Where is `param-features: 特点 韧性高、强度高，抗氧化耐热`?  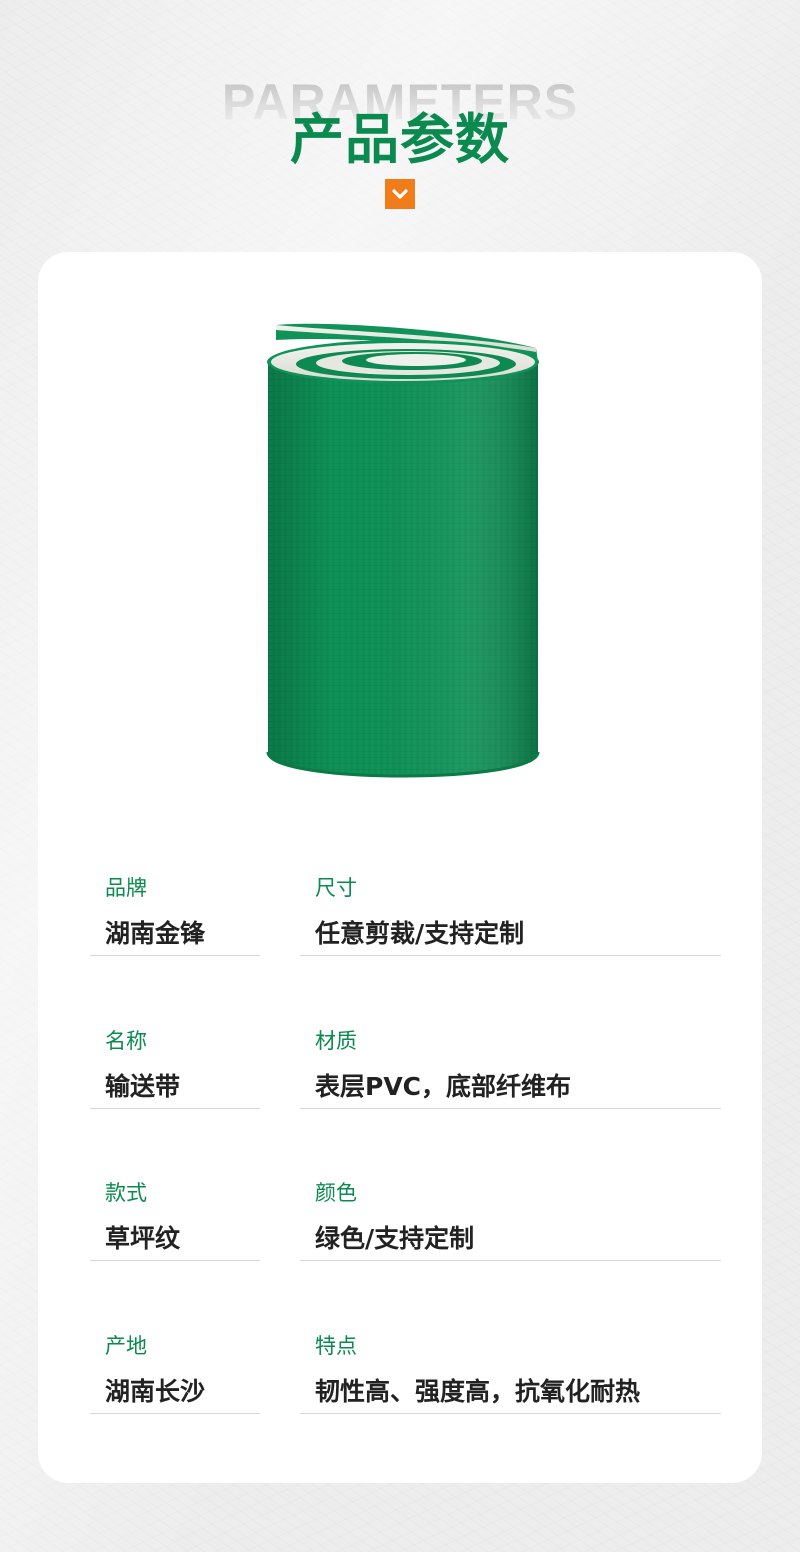 param-features: 特点 韧性高、强度高，抗氧化耐热 is located at coordinates (510, 1362).